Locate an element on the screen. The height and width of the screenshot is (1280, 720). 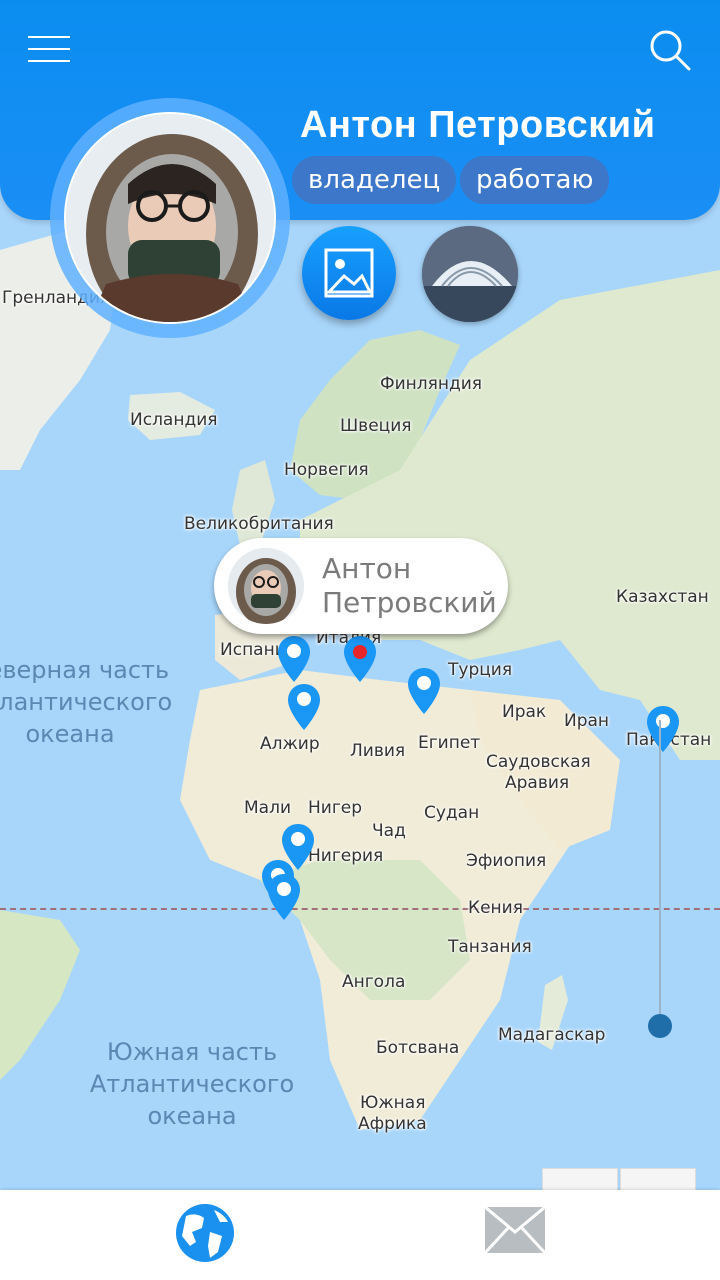
label-saudi-1: Саудовская is located at coordinates (538, 762).